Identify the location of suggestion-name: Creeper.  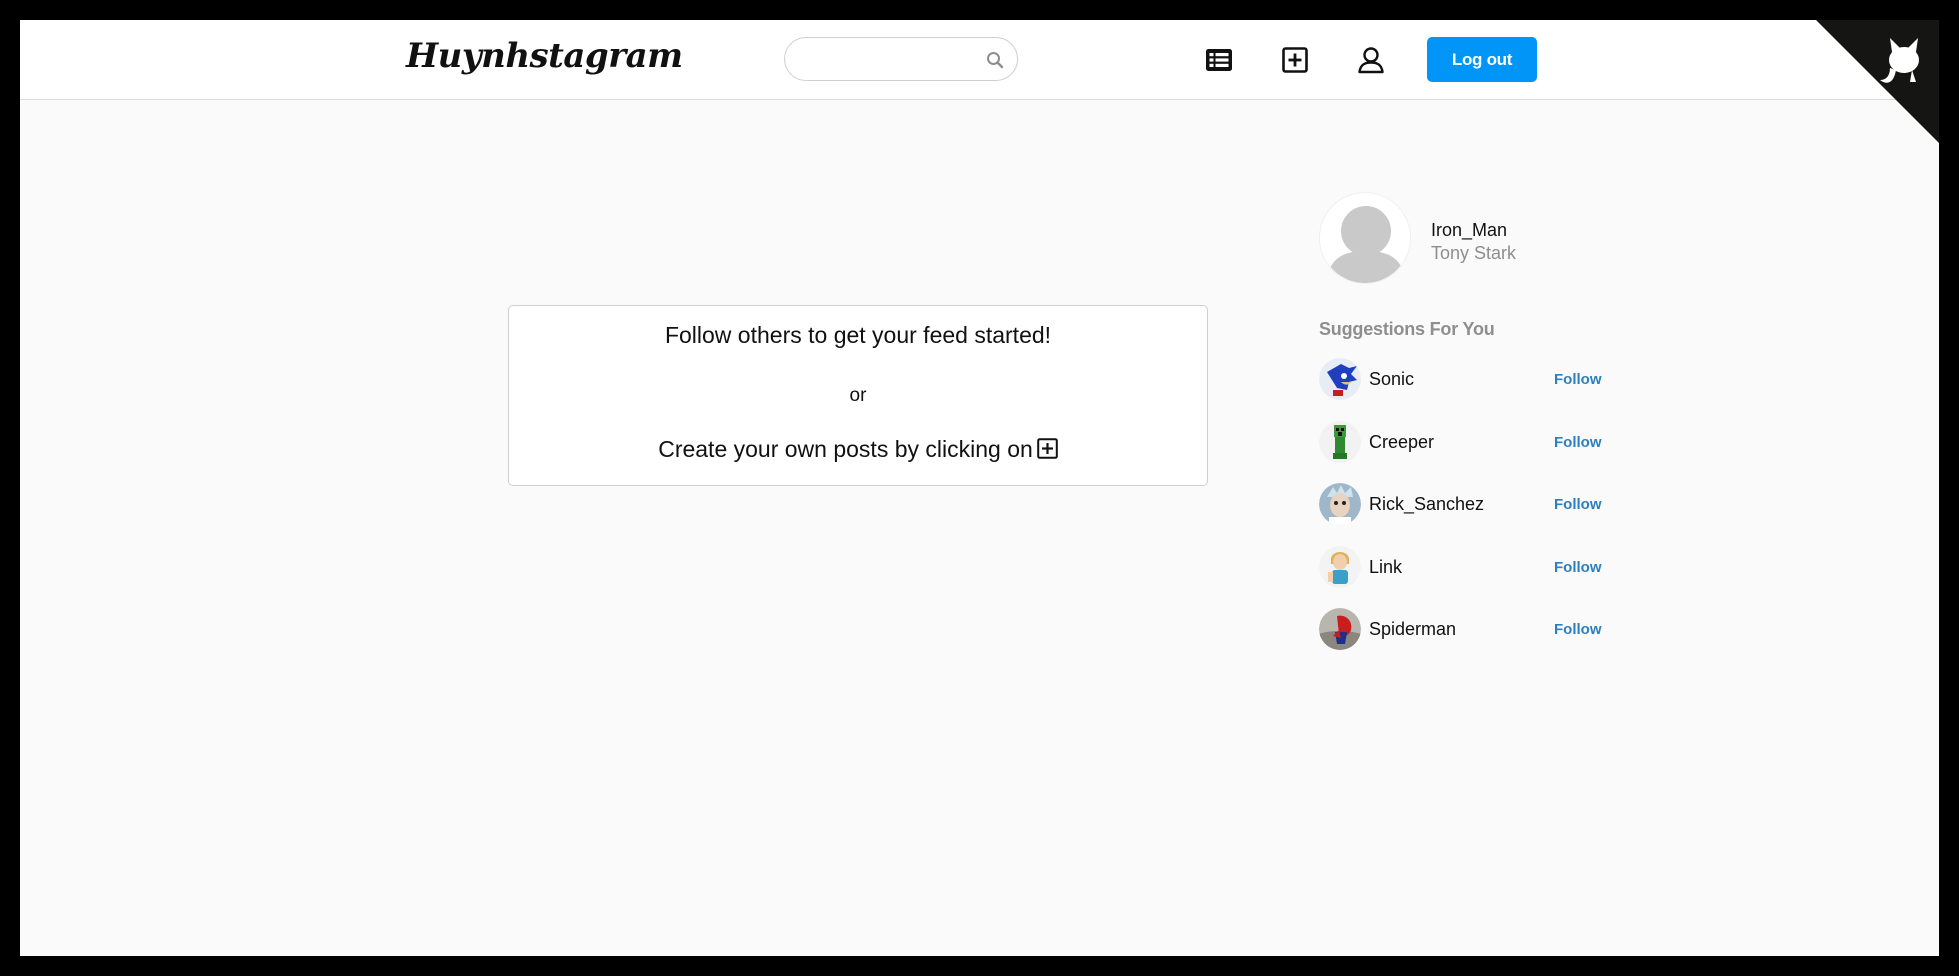
(1401, 442).